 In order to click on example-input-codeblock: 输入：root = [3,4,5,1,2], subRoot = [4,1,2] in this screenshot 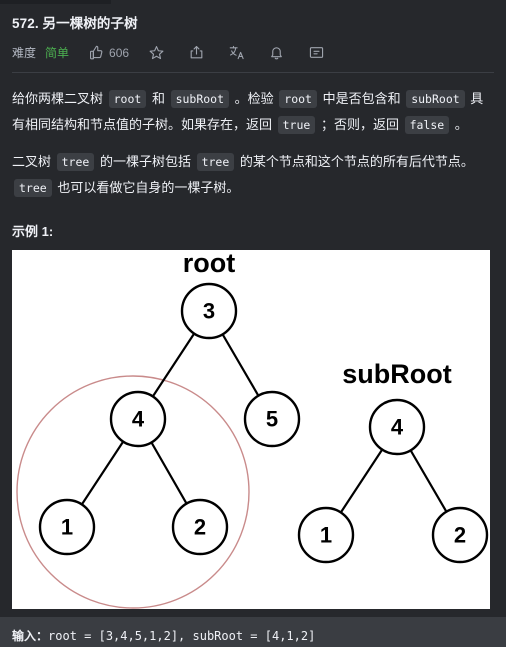, I will do `click(253, 632)`.